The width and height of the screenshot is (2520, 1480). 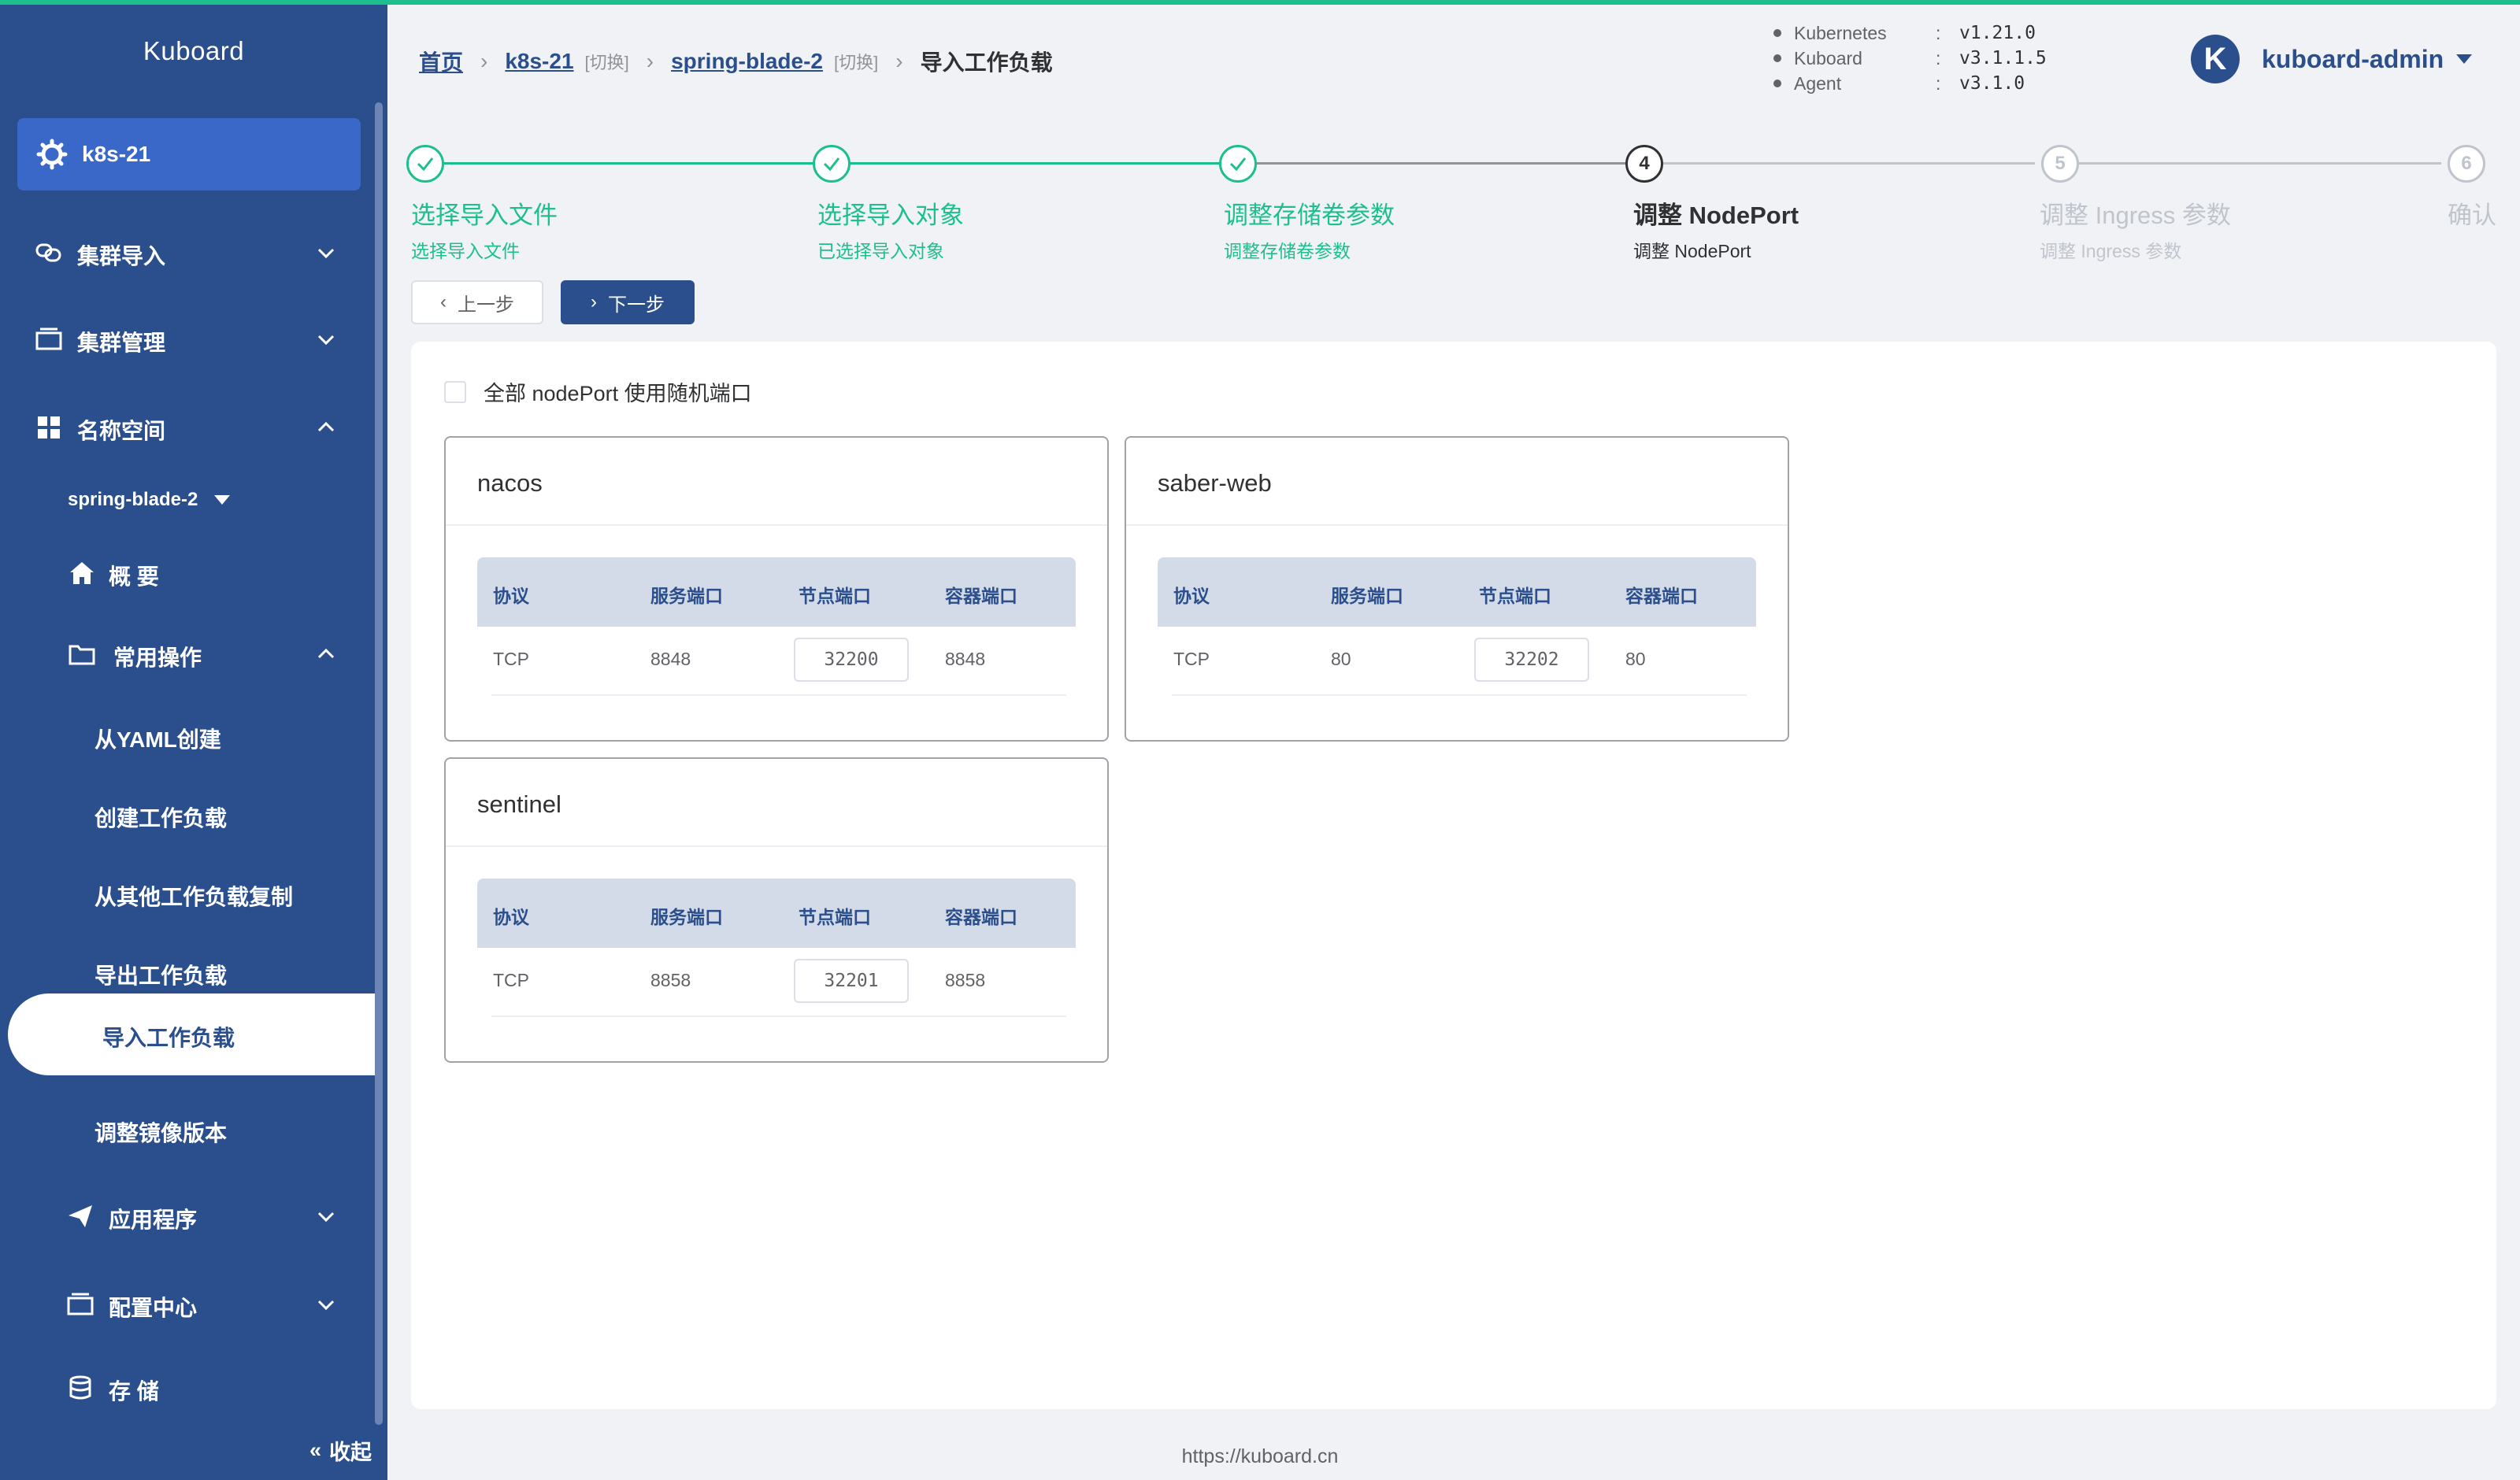 What do you see at coordinates (856, 61) in the screenshot?
I see `breadcrumb-namespace-switch: [切换]` at bounding box center [856, 61].